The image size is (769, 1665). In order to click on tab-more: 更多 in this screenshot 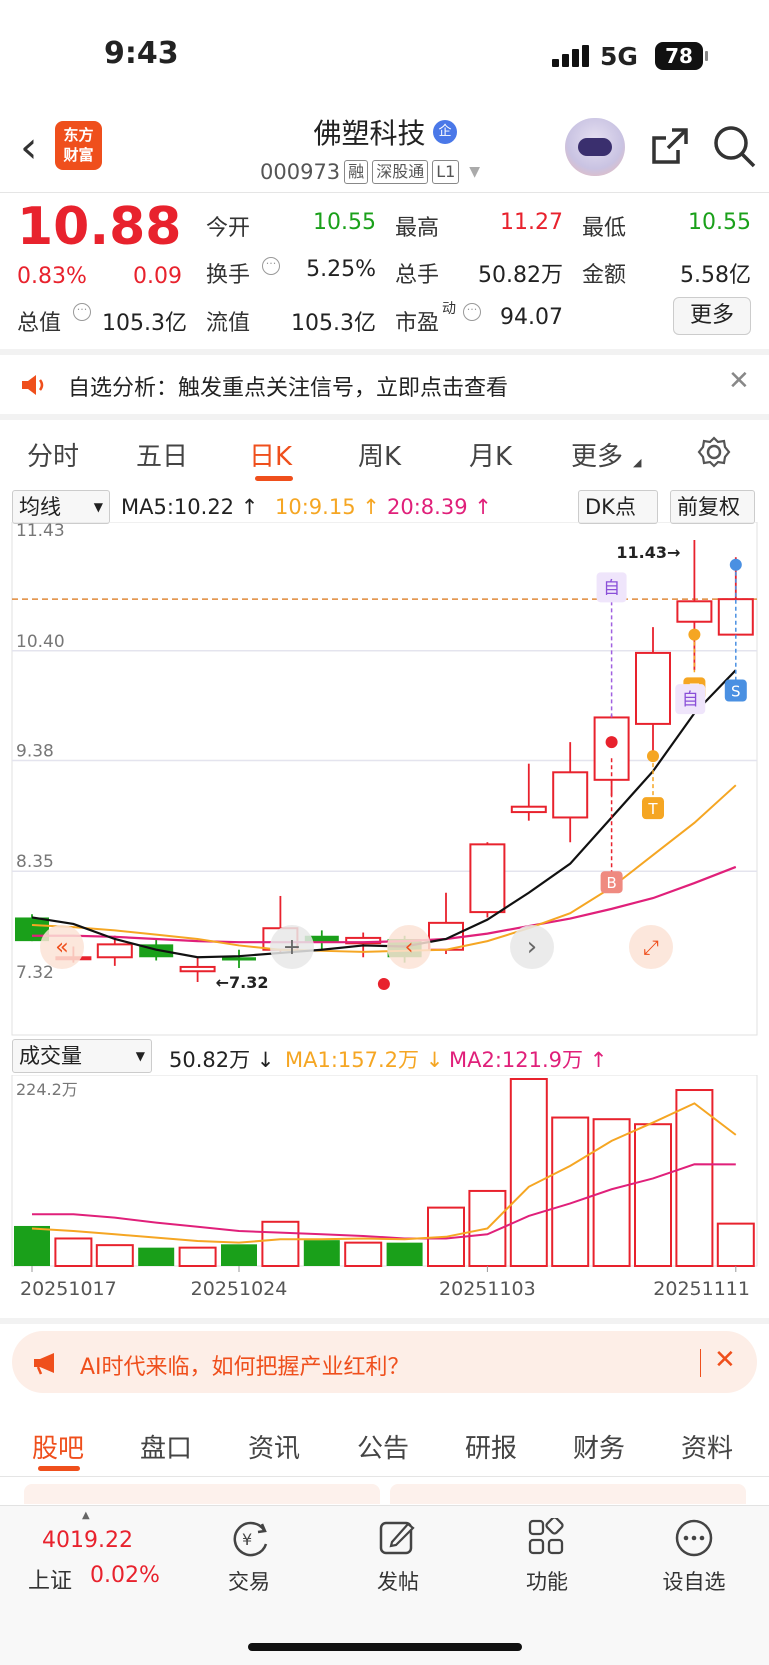, I will do `click(597, 454)`.